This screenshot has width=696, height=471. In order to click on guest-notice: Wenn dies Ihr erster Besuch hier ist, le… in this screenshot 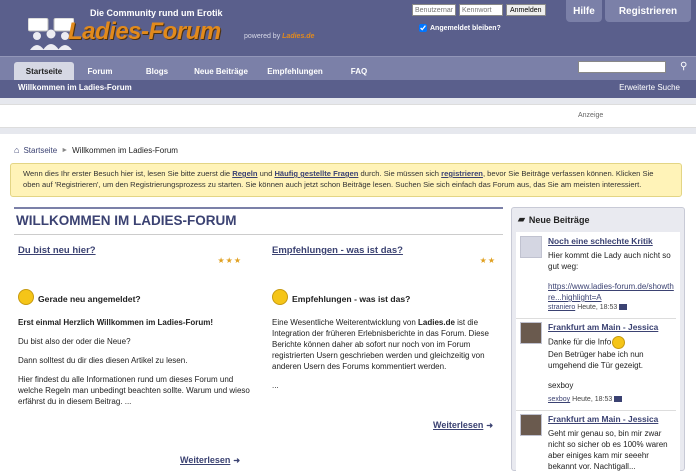, I will do `click(346, 180)`.